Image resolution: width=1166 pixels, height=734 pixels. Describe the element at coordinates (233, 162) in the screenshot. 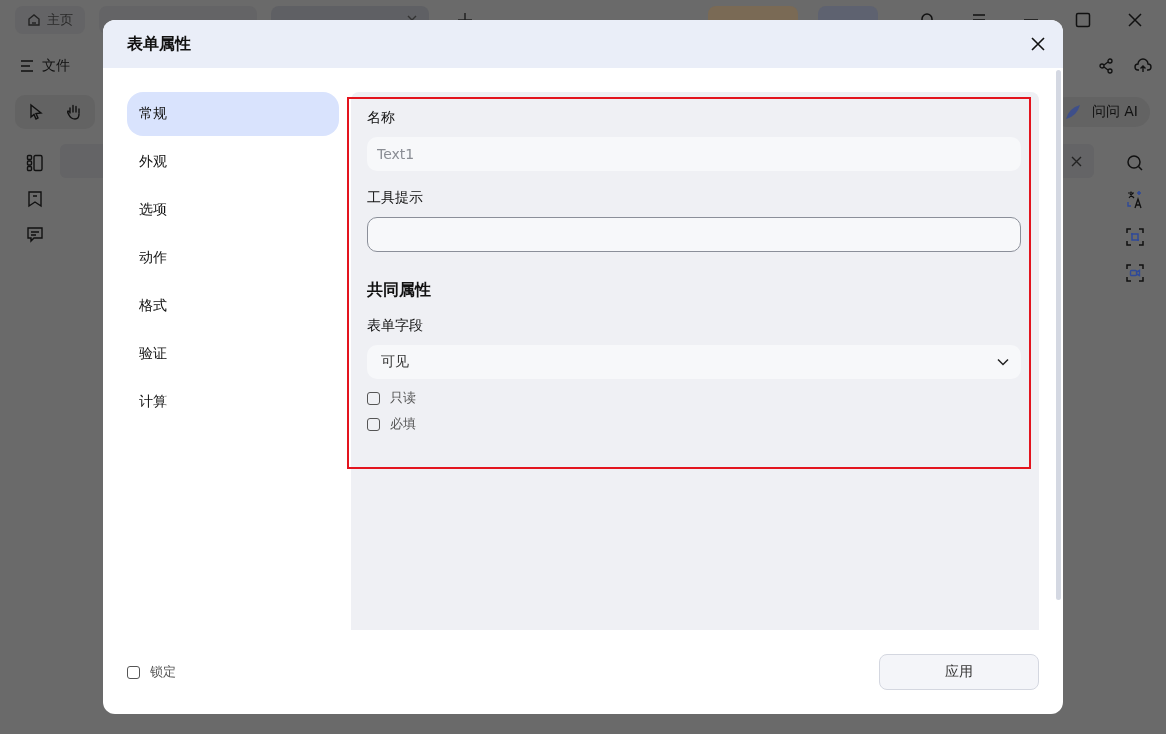

I see `nav-item: 外观` at that location.